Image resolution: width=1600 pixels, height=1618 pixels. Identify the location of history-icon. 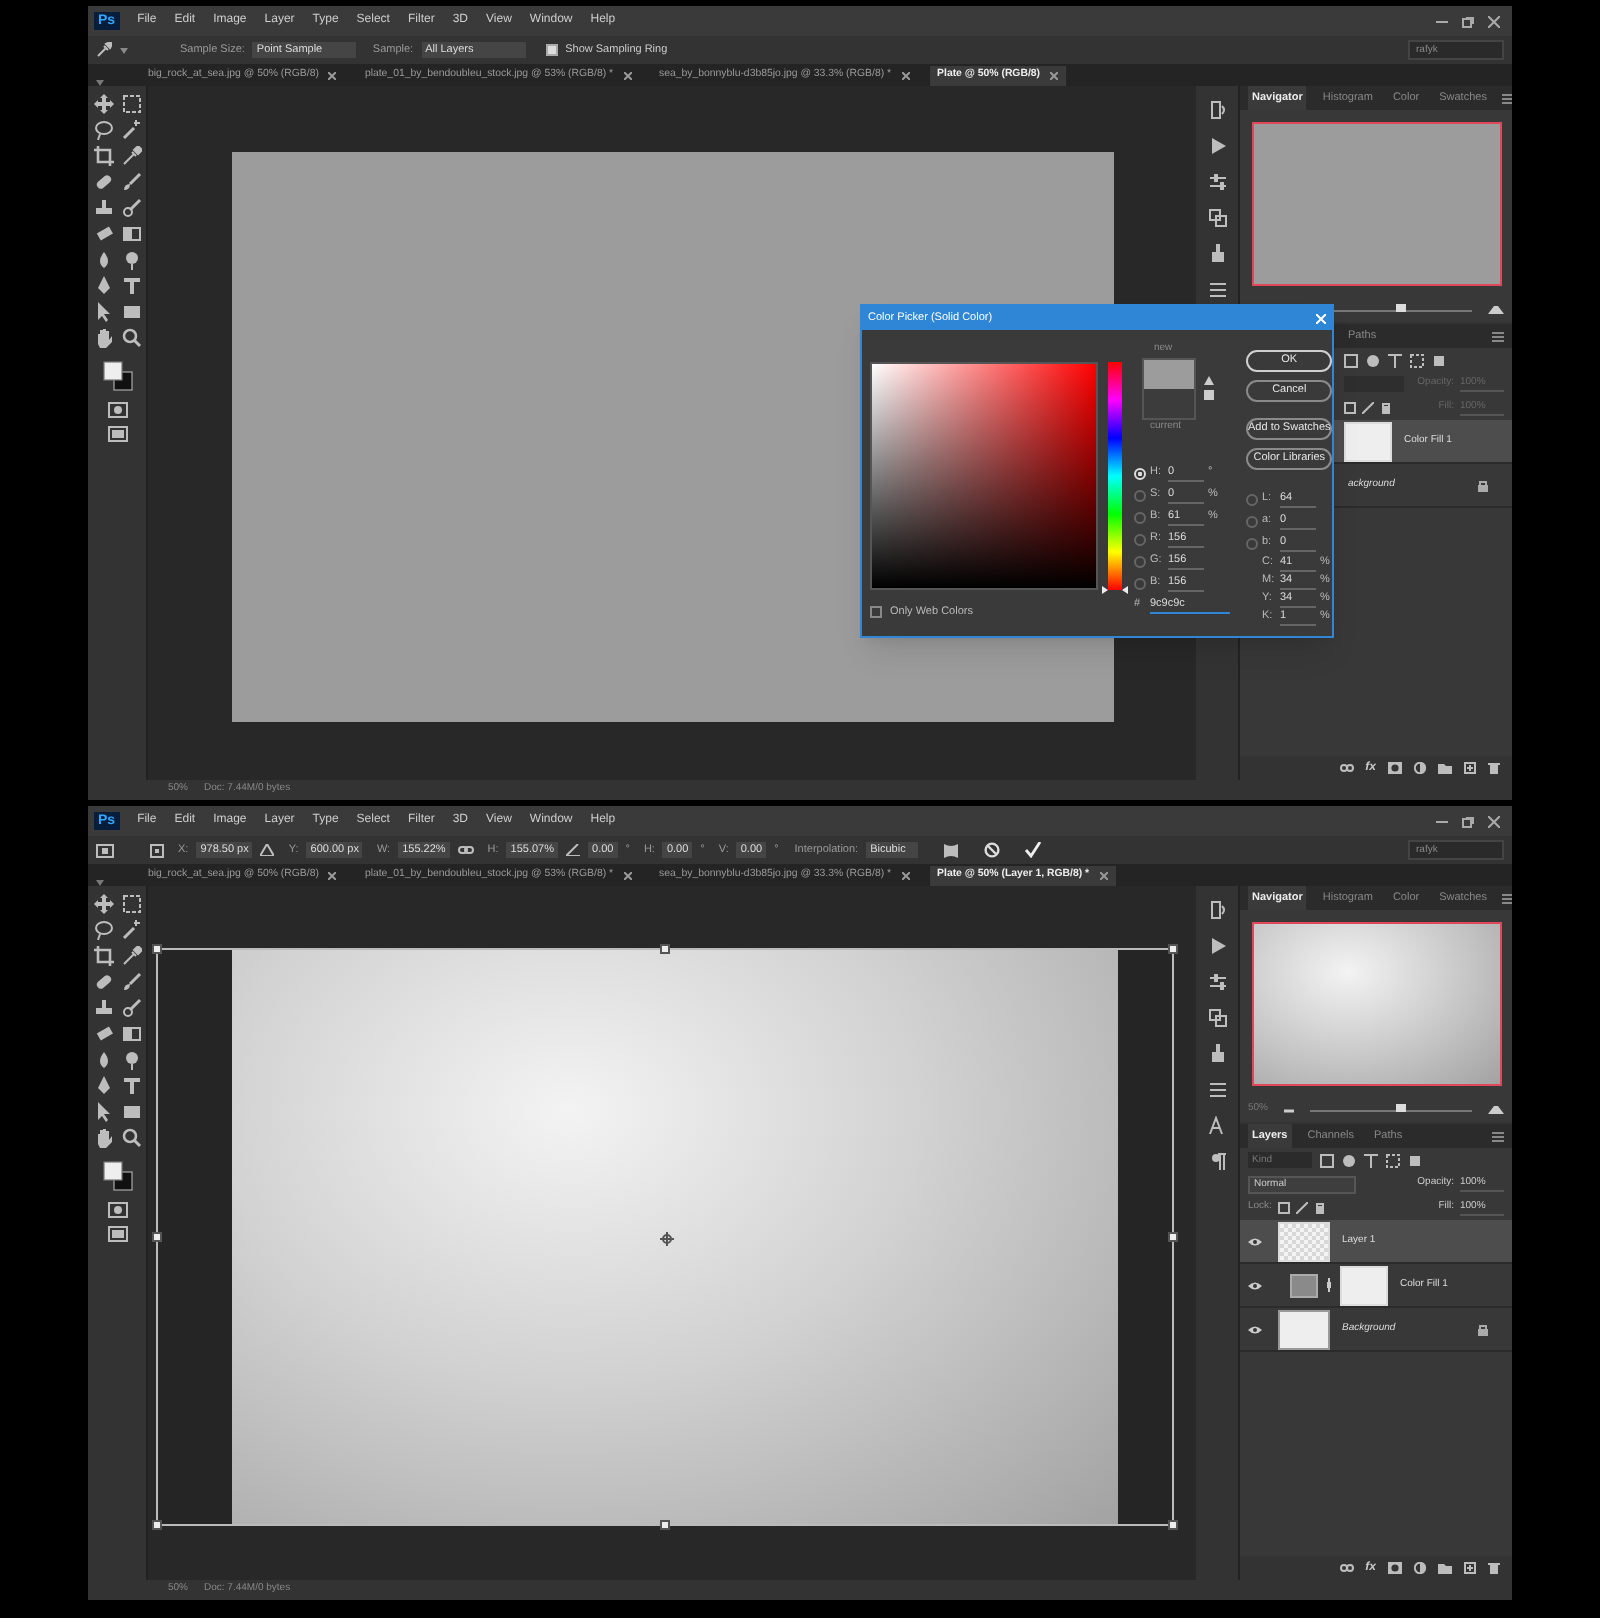
(1217, 910).